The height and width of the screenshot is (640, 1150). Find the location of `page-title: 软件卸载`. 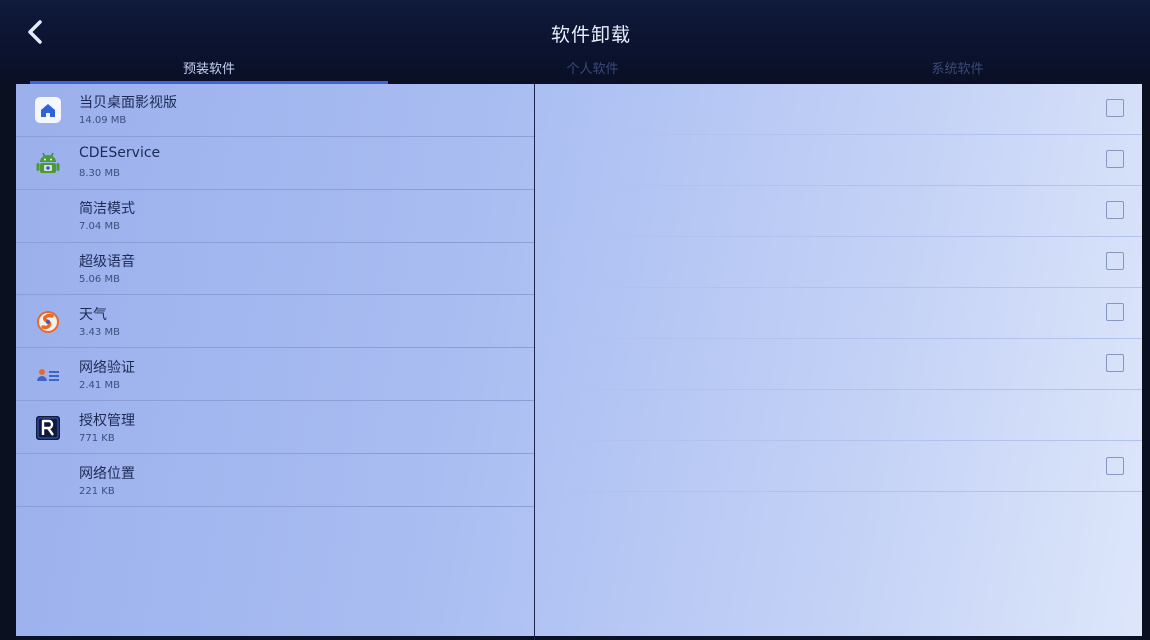

page-title: 软件卸载 is located at coordinates (590, 35).